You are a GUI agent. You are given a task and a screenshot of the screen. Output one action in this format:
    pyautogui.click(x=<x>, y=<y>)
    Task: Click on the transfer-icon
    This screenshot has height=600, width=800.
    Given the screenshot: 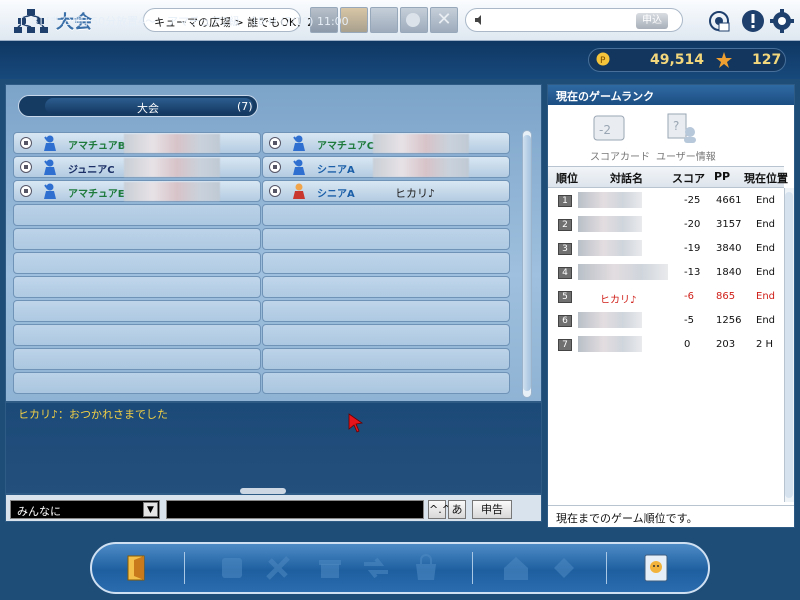 What is the action you would take?
    pyautogui.click(x=376, y=568)
    